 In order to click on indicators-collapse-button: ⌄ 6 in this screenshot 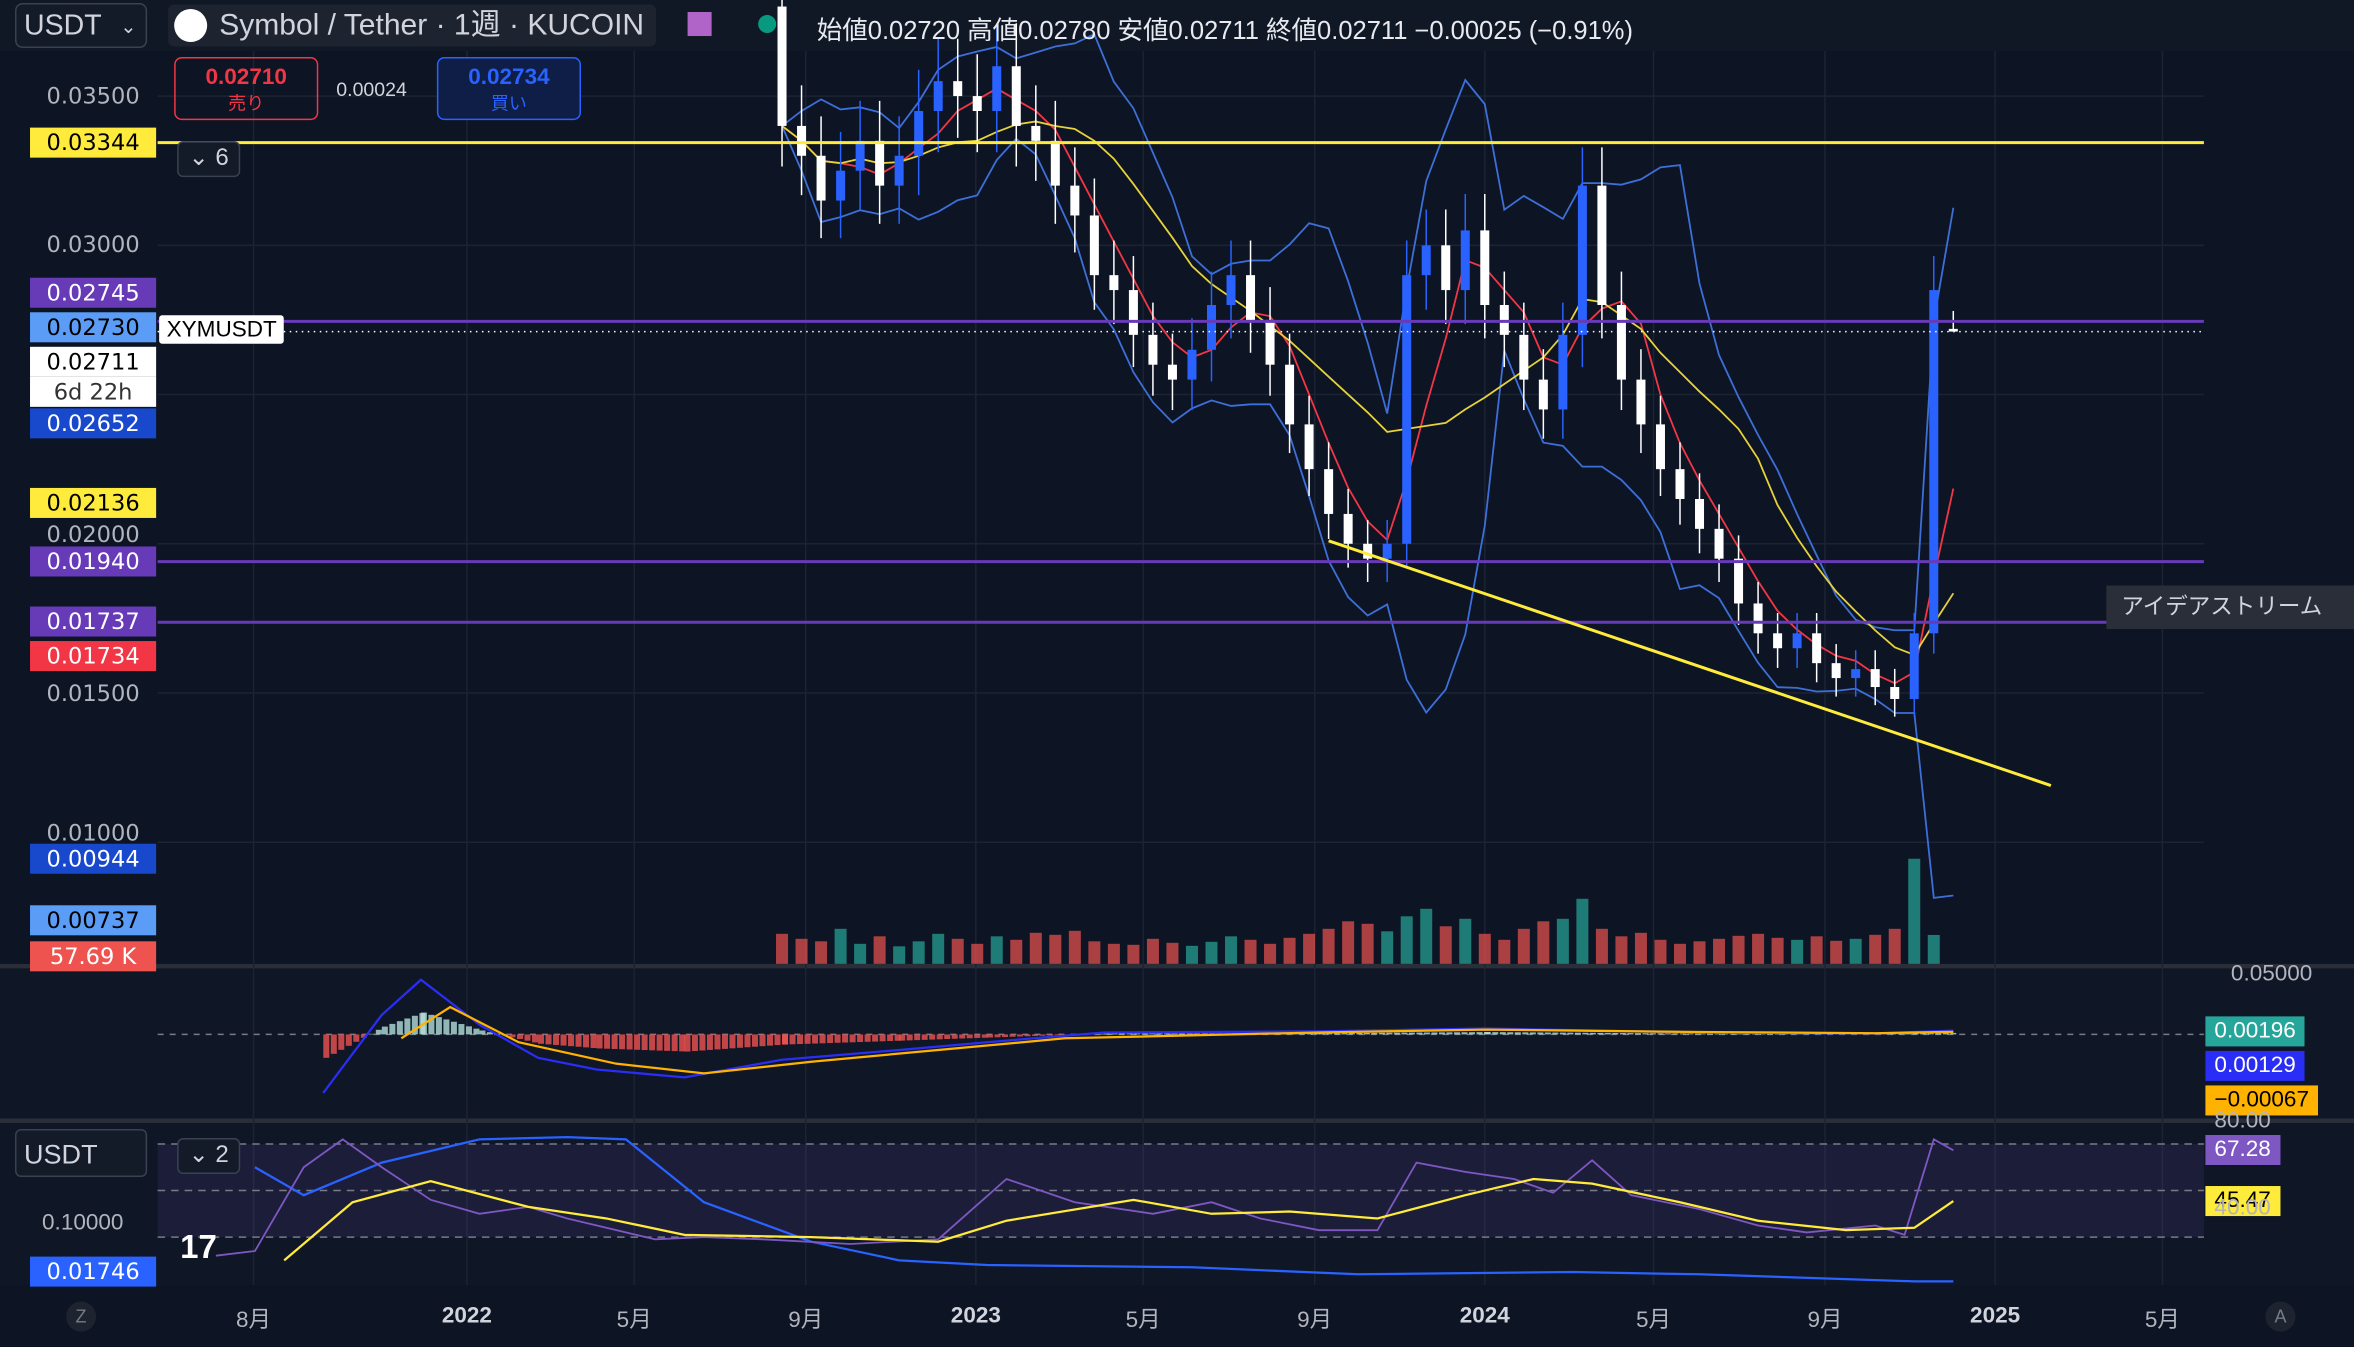, I will do `click(208, 159)`.